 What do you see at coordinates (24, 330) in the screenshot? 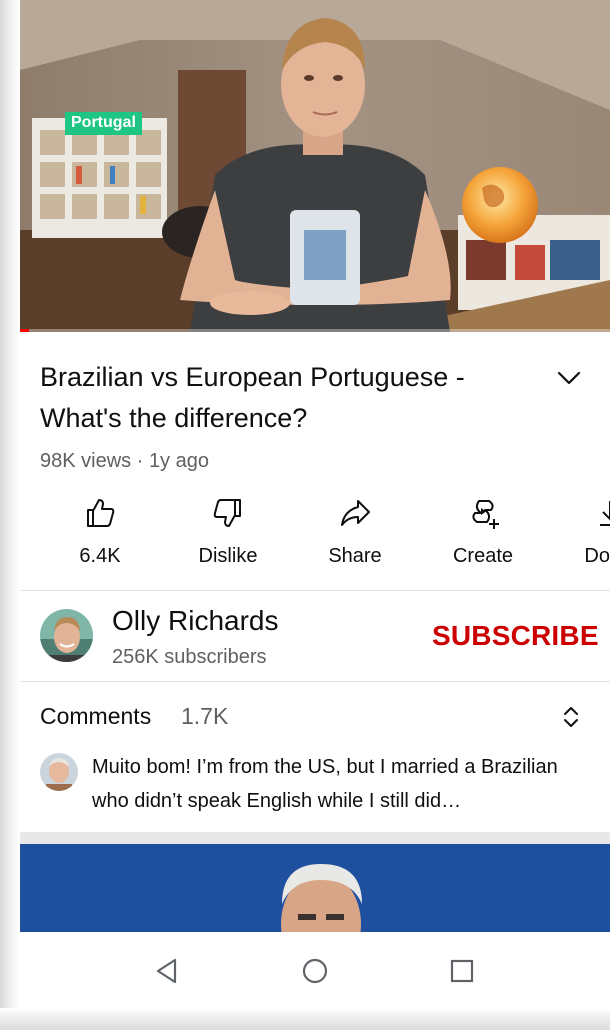
I see `video-progress-fill` at bounding box center [24, 330].